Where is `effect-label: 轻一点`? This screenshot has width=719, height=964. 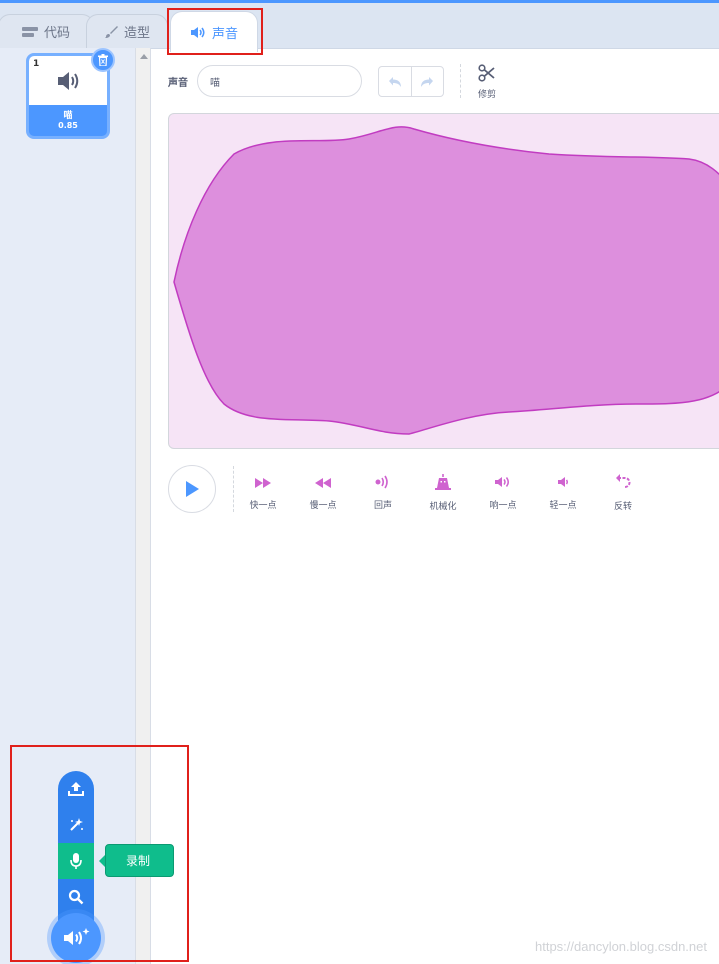 effect-label: 轻一点 is located at coordinates (563, 506).